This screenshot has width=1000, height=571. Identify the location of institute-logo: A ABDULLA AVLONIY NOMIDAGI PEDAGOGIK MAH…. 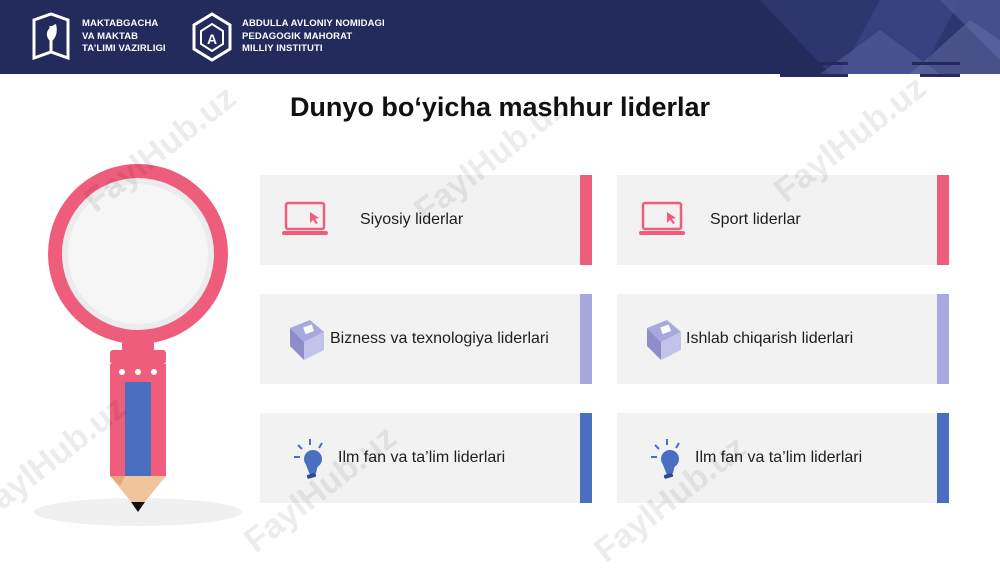
(288, 37).